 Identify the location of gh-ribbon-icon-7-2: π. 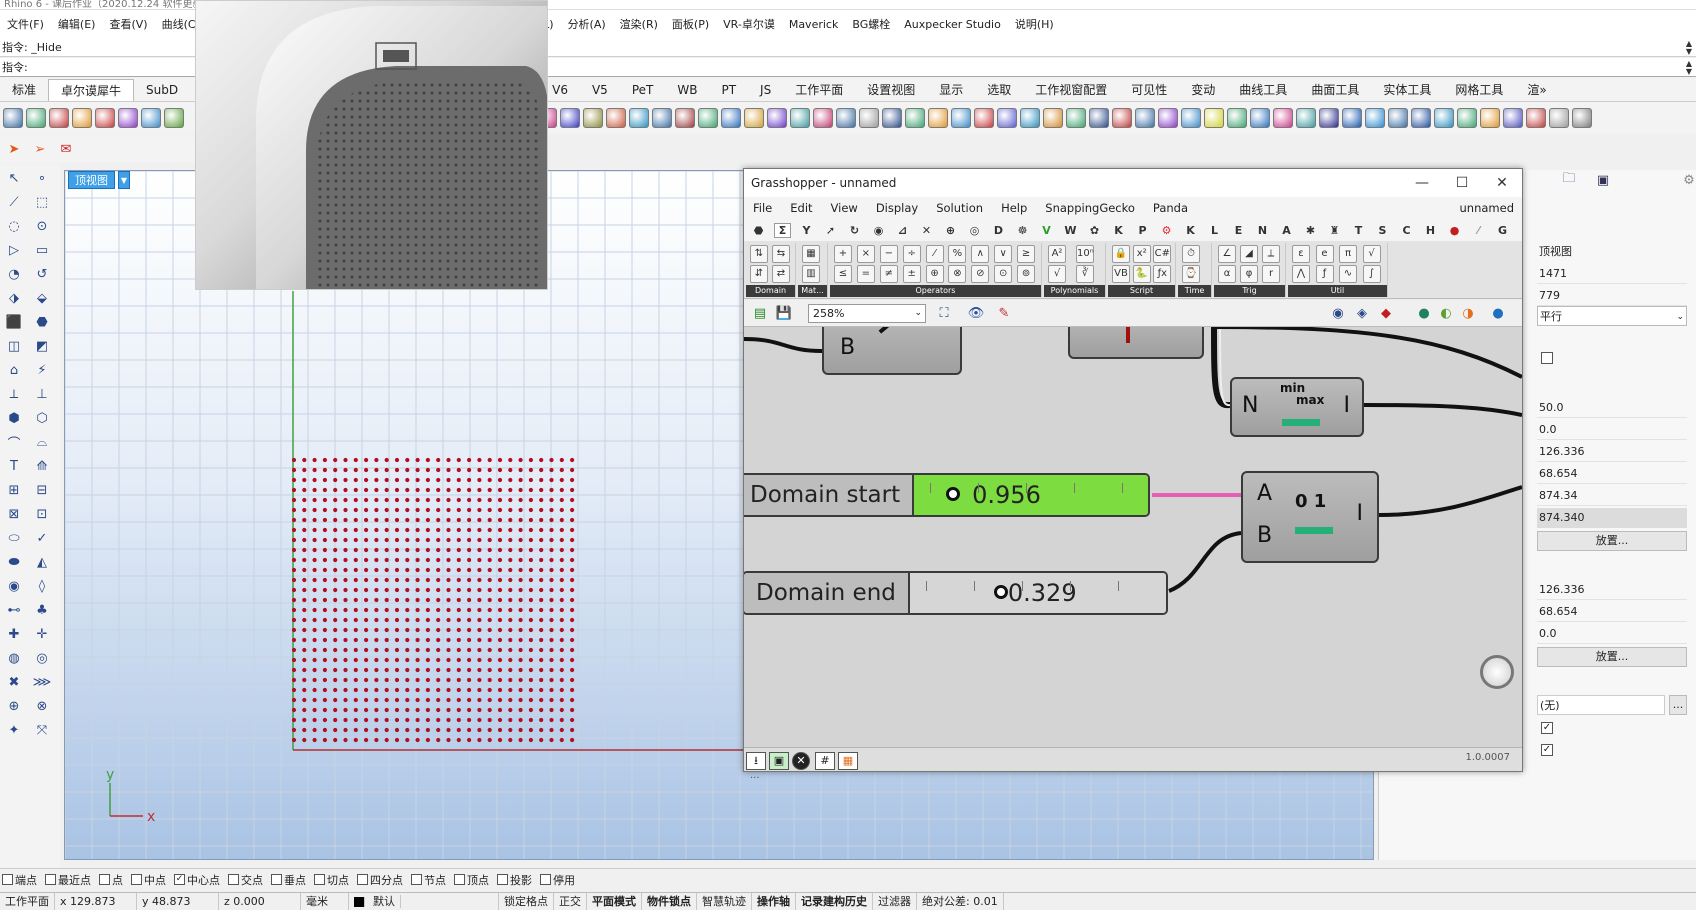
(1348, 254).